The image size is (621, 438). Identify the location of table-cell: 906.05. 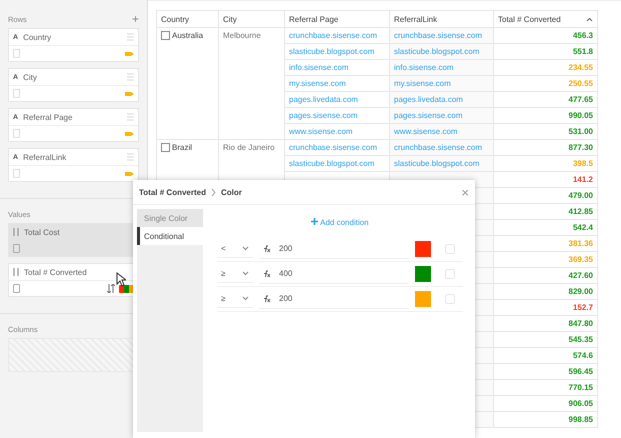
(580, 403).